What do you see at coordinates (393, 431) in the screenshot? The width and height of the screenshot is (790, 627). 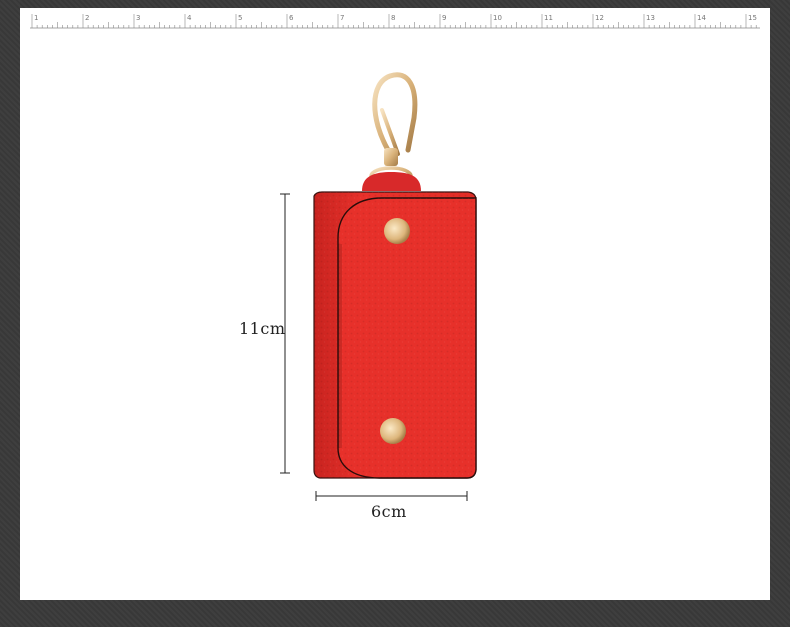 I see `snap-stud-bottom` at bounding box center [393, 431].